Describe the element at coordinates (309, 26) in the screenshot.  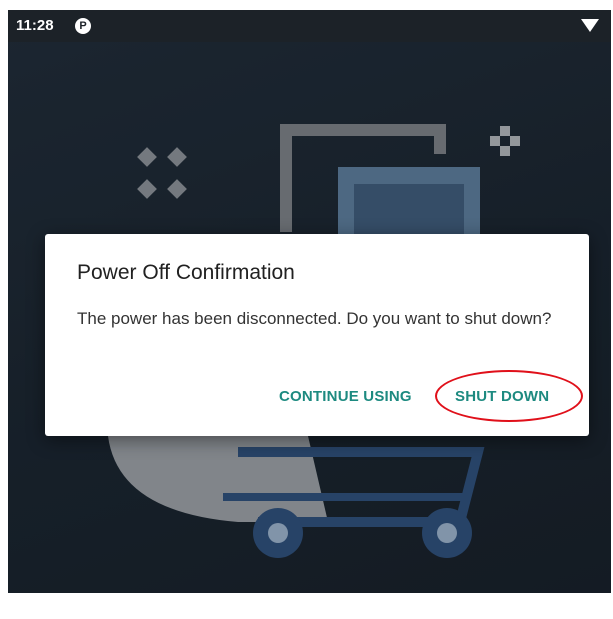
I see `status-bar: 11:28 P` at that location.